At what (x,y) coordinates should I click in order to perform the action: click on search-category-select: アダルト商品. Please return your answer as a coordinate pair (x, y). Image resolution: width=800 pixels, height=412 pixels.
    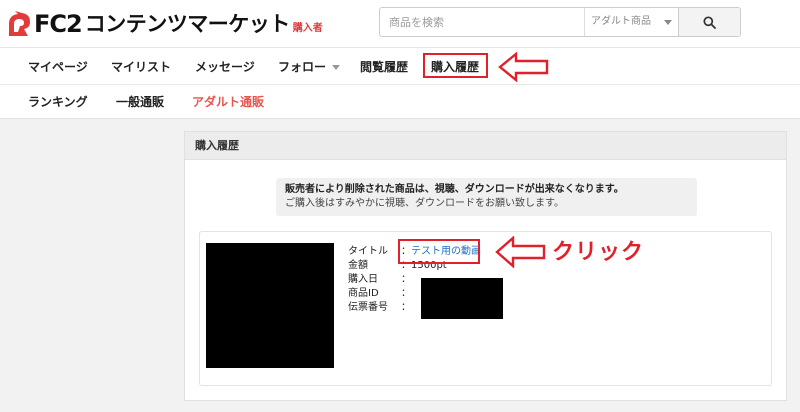
    Looking at the image, I should click on (631, 22).